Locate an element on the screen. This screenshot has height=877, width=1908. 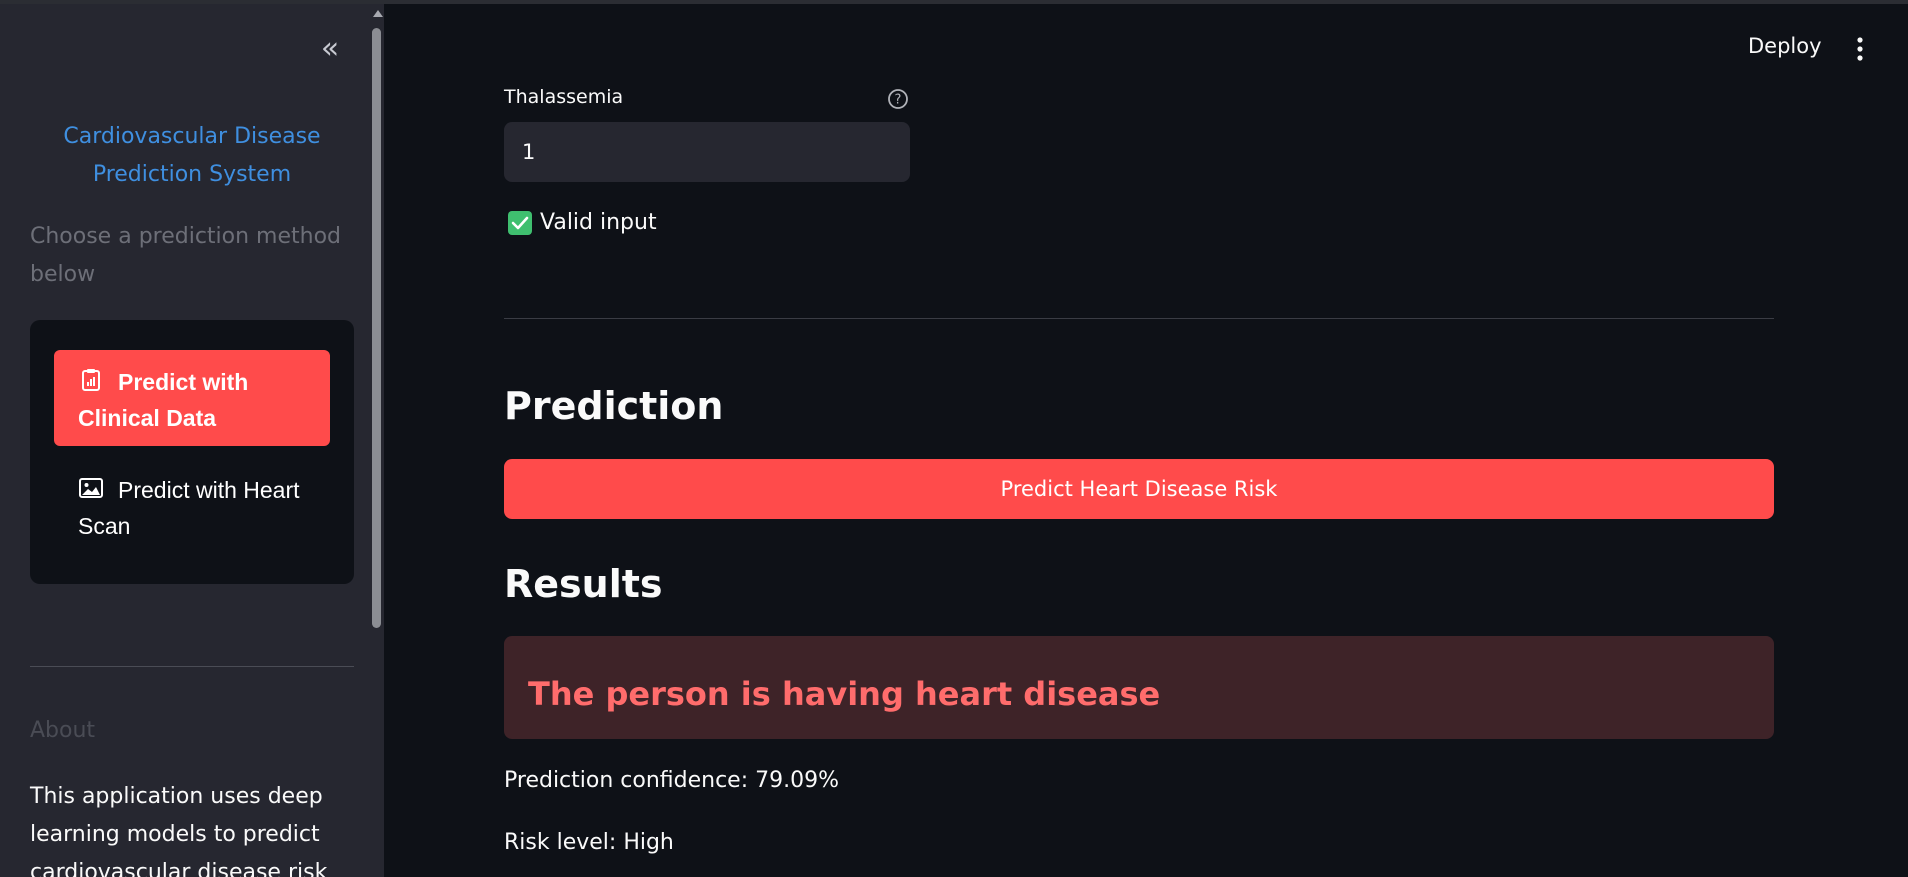
results-heading: Results is located at coordinates (583, 584).